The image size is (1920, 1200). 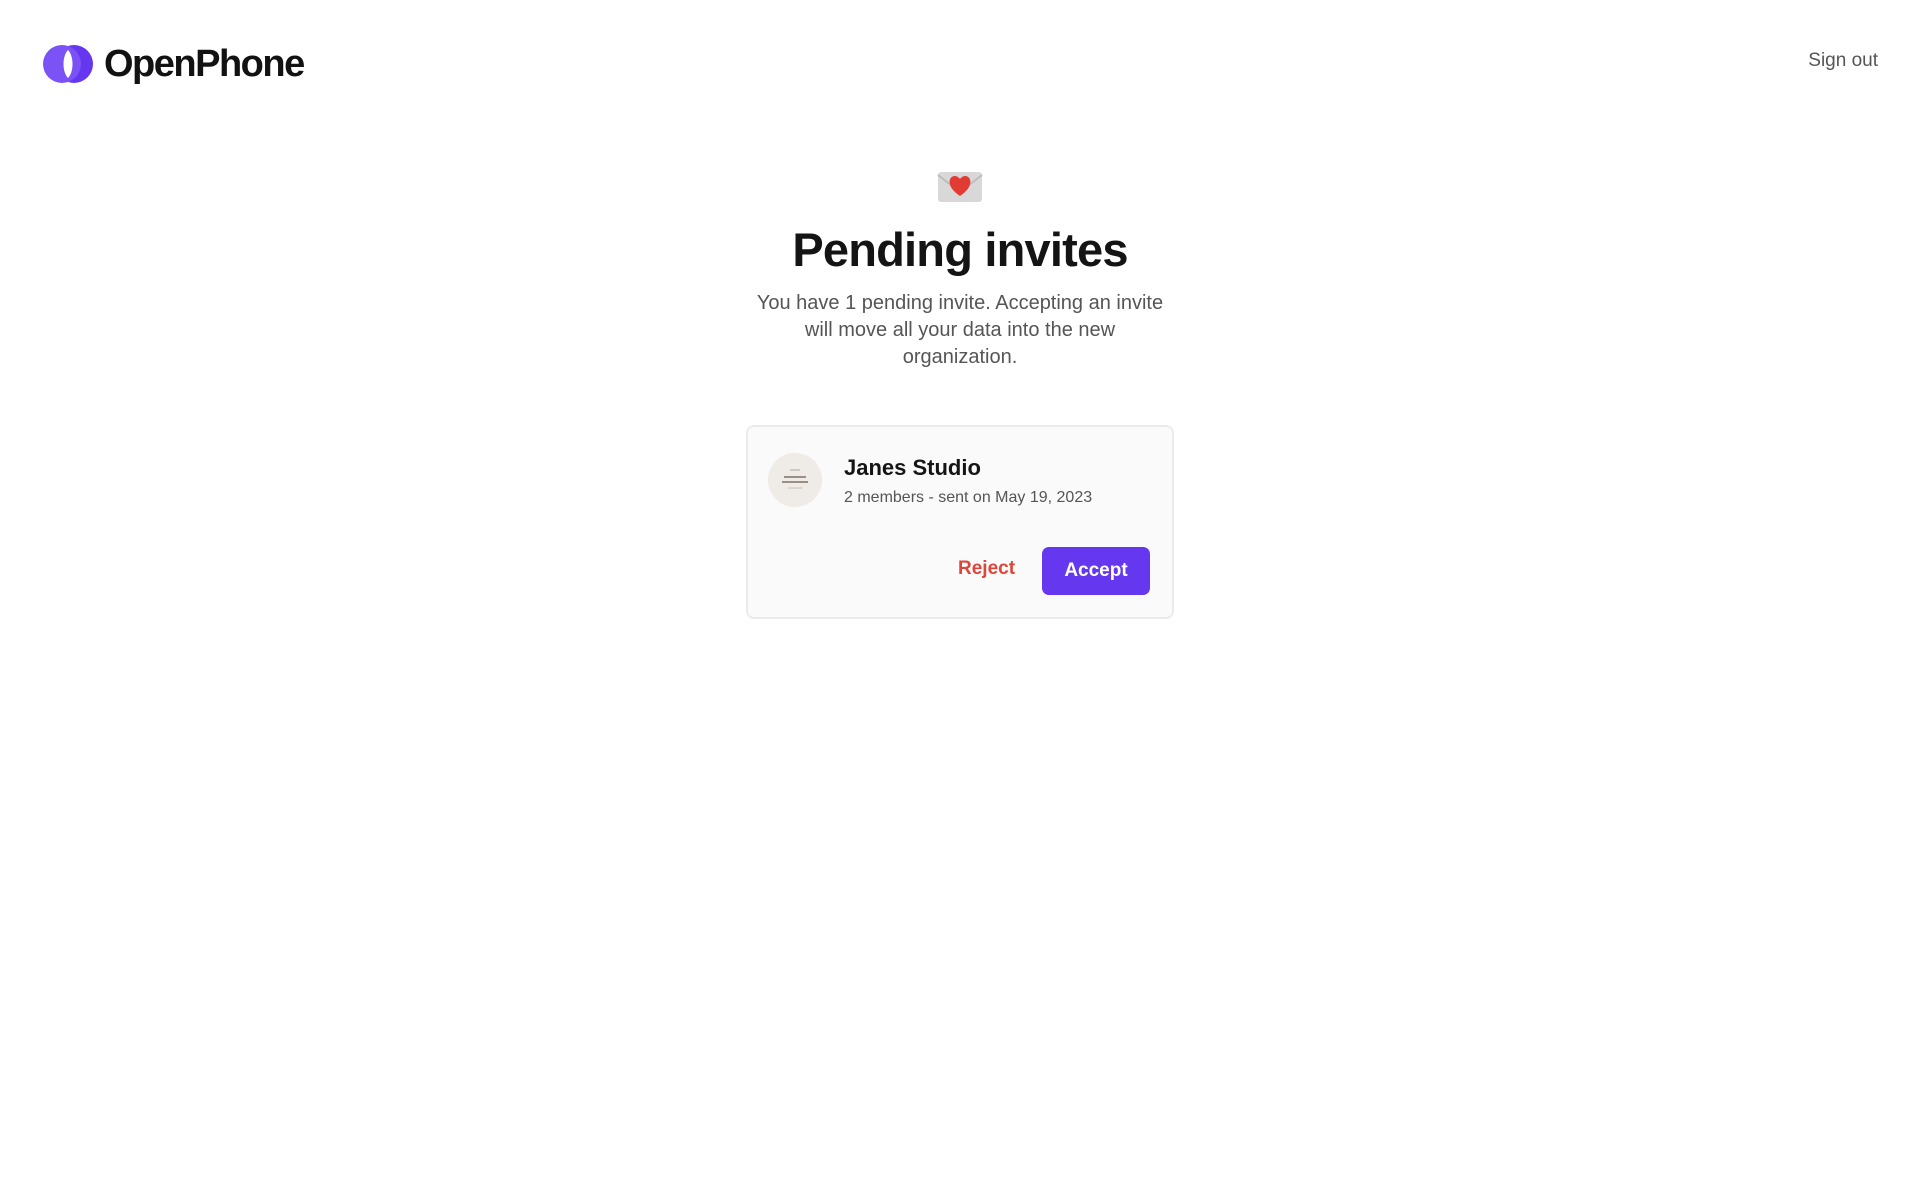 I want to click on studio-logo-icon, so click(x=795, y=480).